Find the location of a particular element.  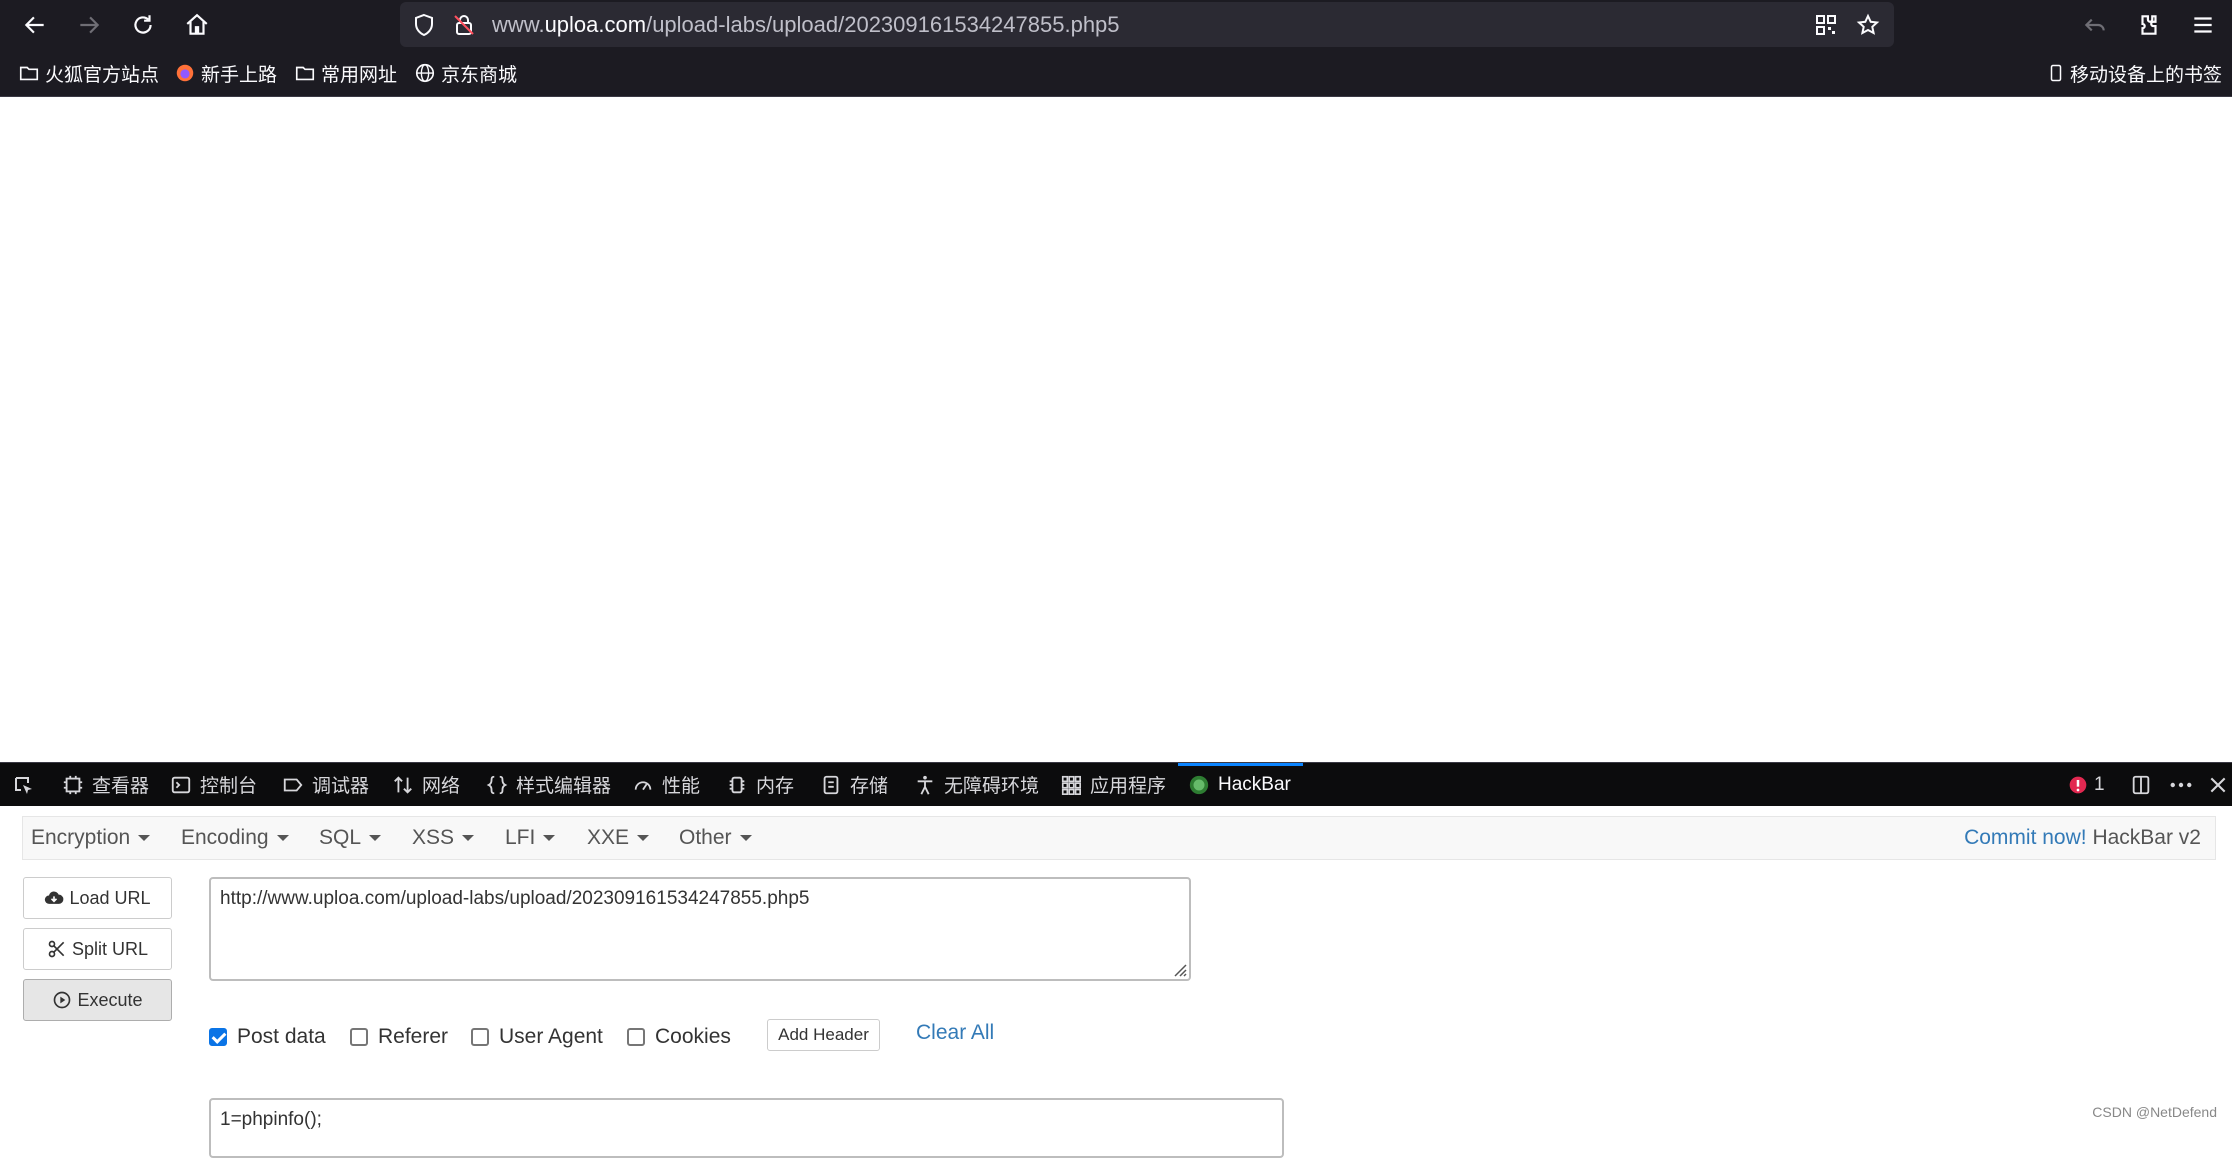

split-url-button: Split URL is located at coordinates (97, 949).